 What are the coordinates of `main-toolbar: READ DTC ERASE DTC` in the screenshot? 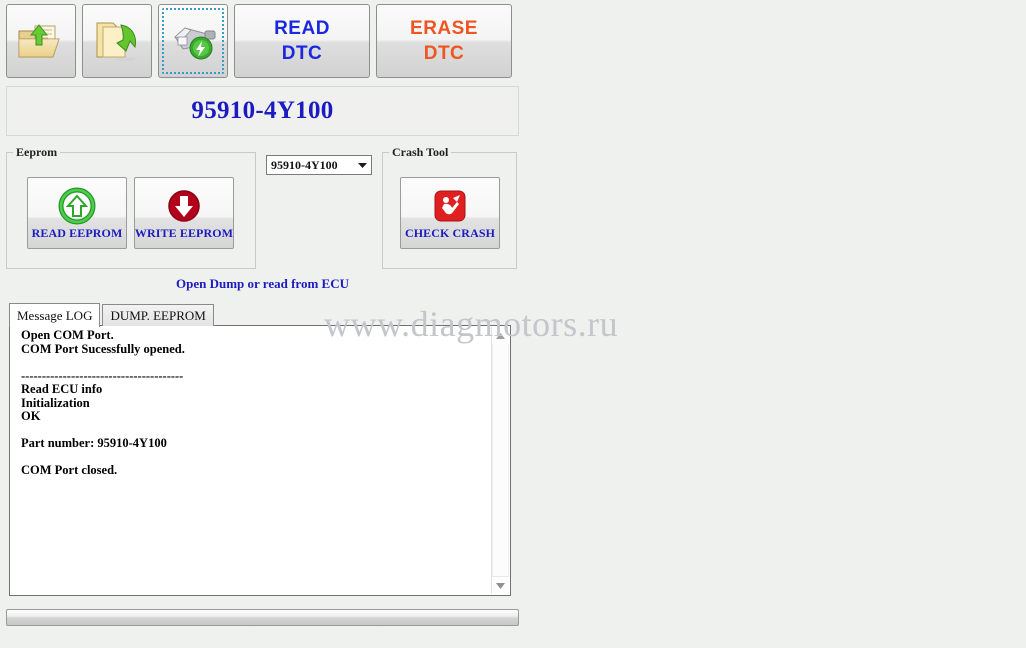 It's located at (259, 41).